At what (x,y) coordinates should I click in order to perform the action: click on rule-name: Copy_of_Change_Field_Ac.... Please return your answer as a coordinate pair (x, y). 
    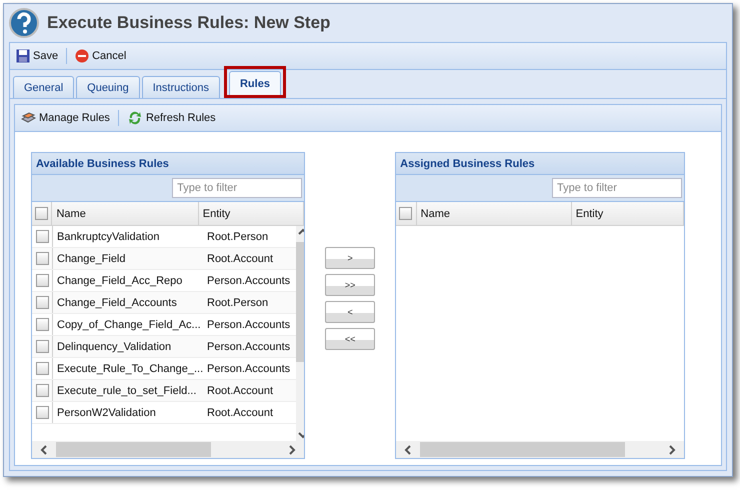
    Looking at the image, I should click on (129, 325).